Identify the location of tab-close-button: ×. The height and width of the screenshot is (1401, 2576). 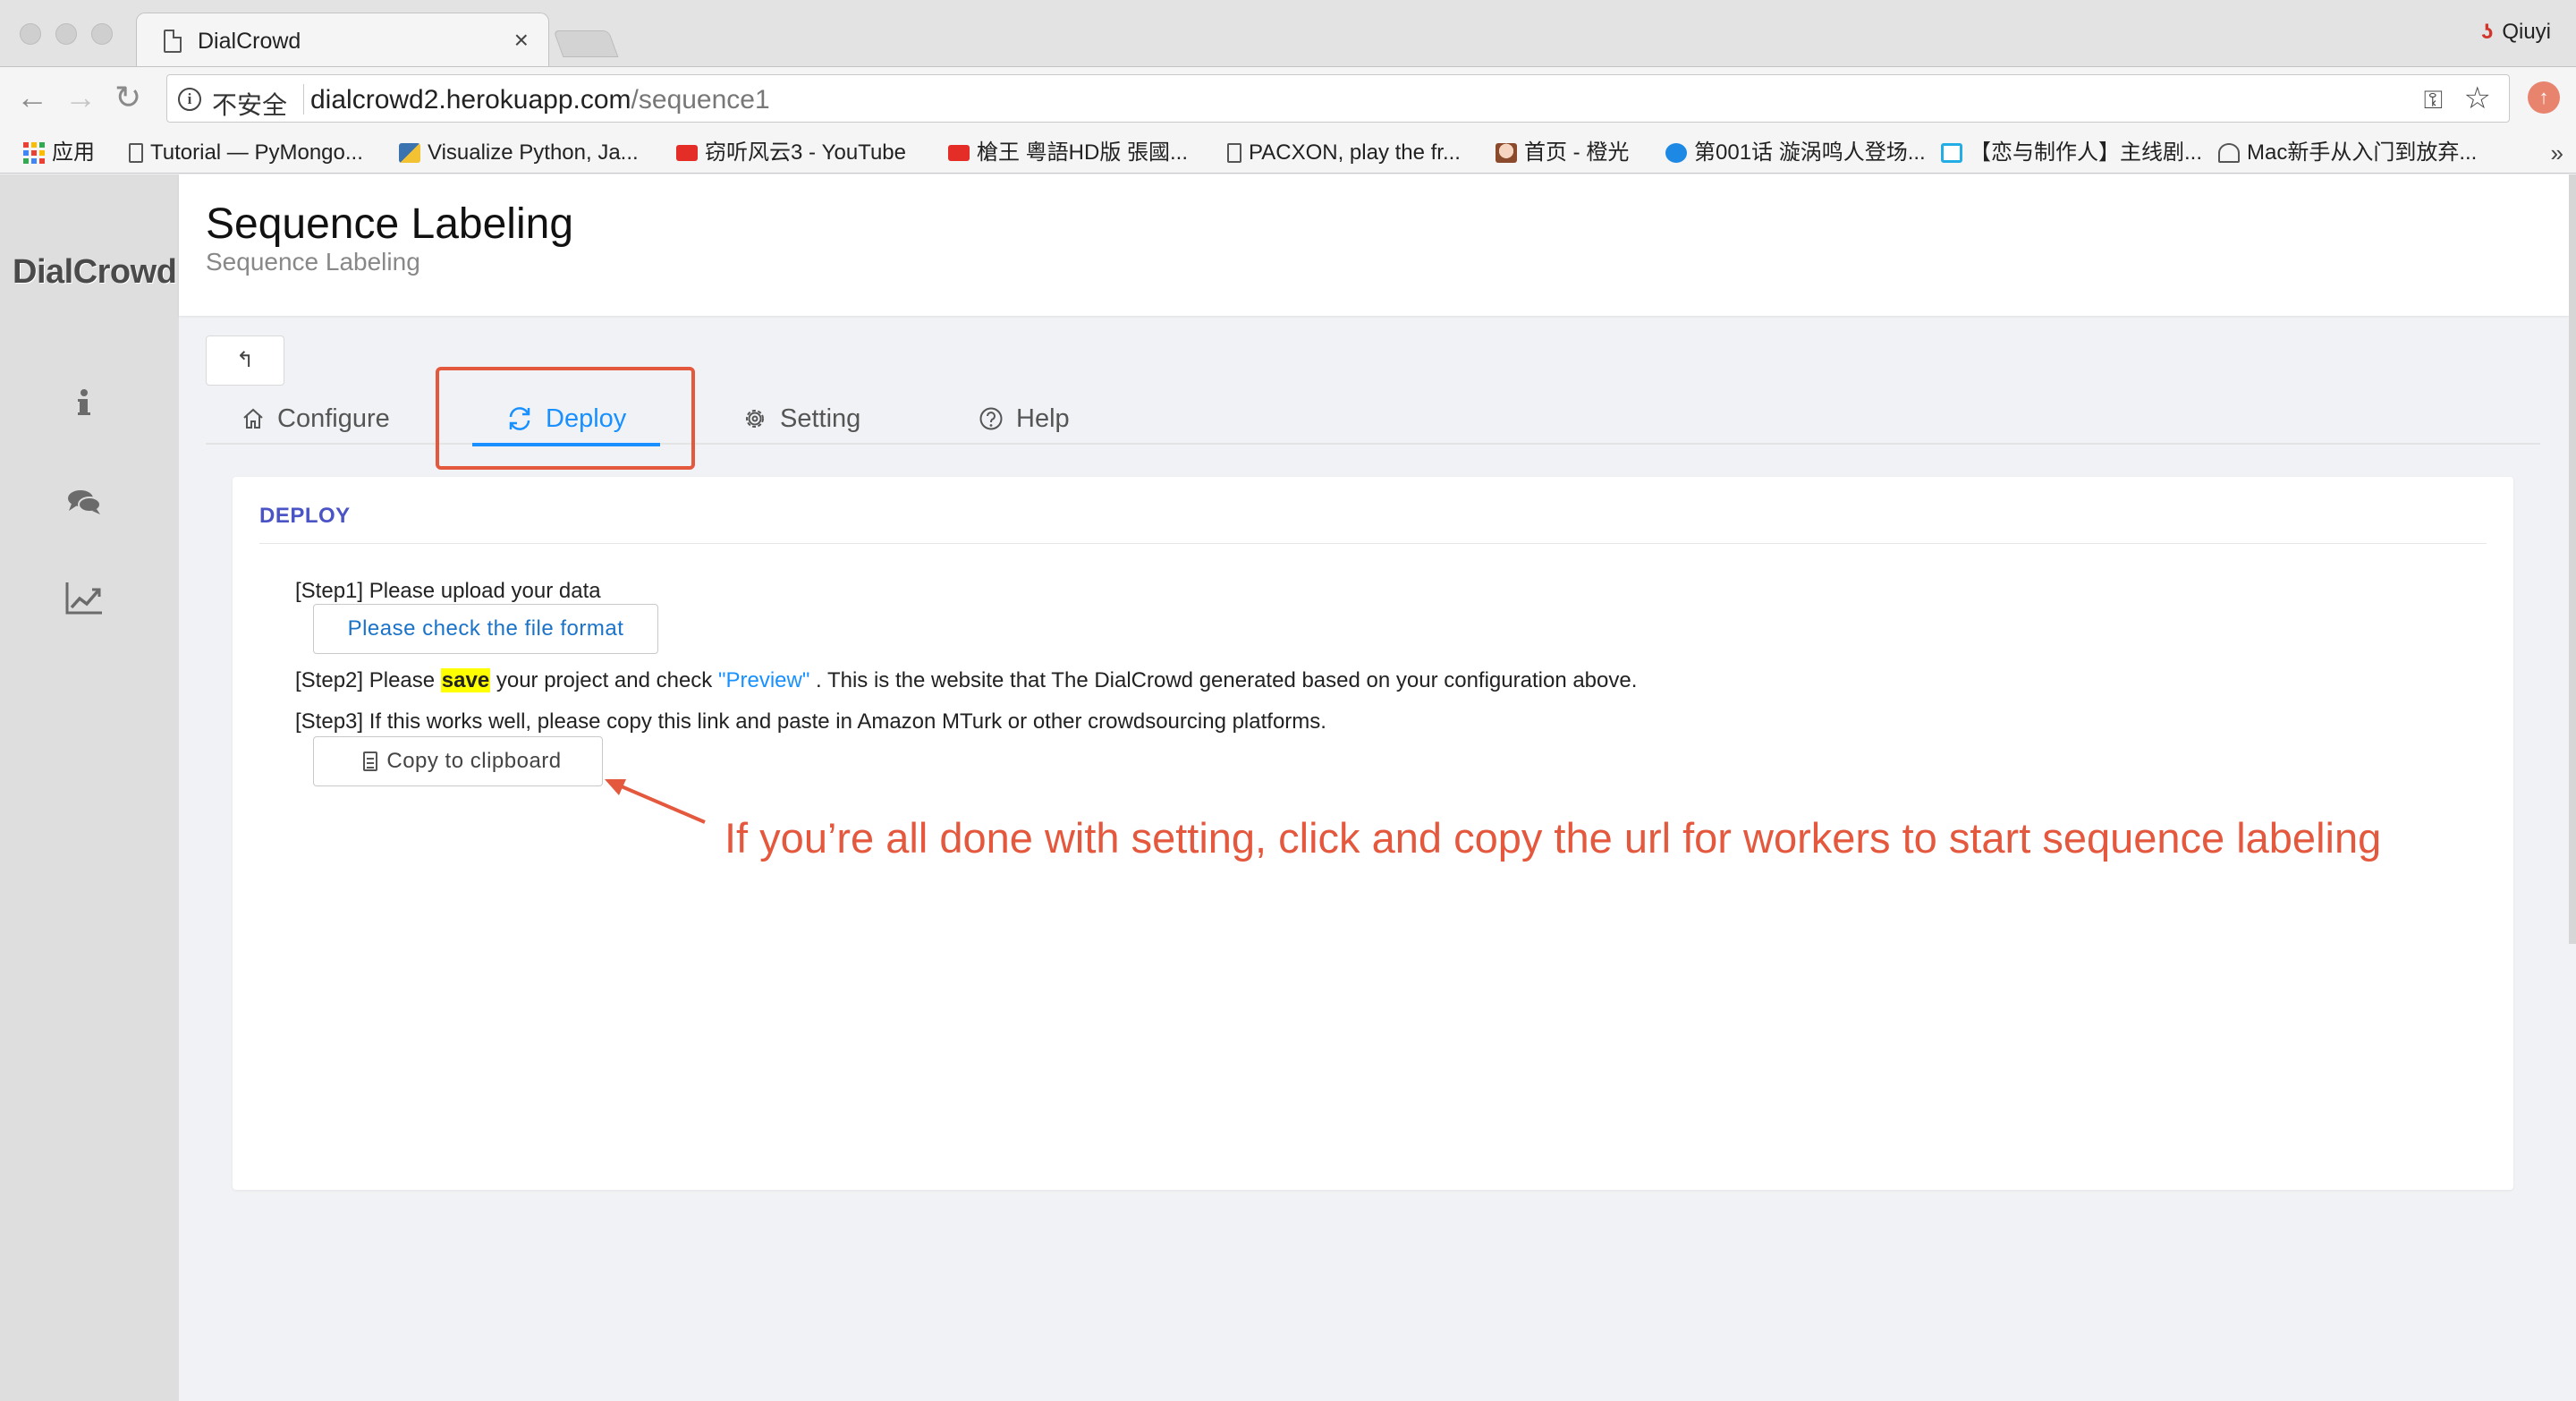
(521, 40).